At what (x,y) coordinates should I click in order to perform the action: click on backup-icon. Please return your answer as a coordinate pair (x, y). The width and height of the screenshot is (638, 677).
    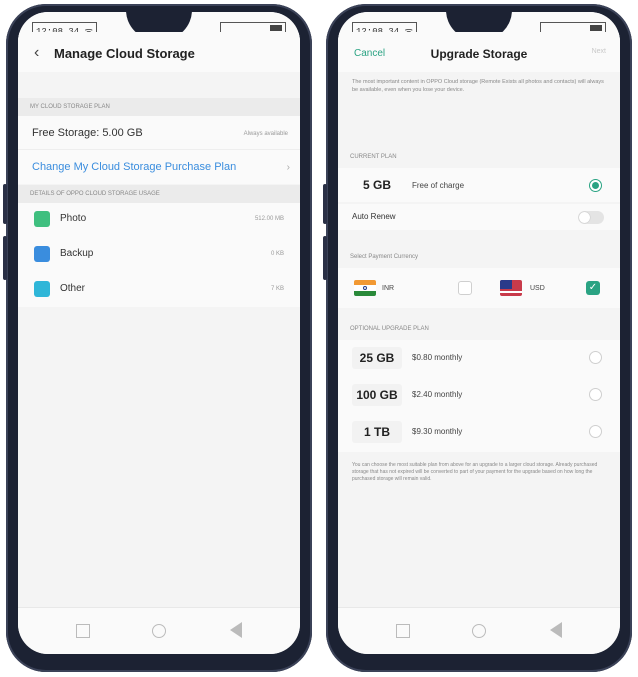
    Looking at the image, I should click on (42, 254).